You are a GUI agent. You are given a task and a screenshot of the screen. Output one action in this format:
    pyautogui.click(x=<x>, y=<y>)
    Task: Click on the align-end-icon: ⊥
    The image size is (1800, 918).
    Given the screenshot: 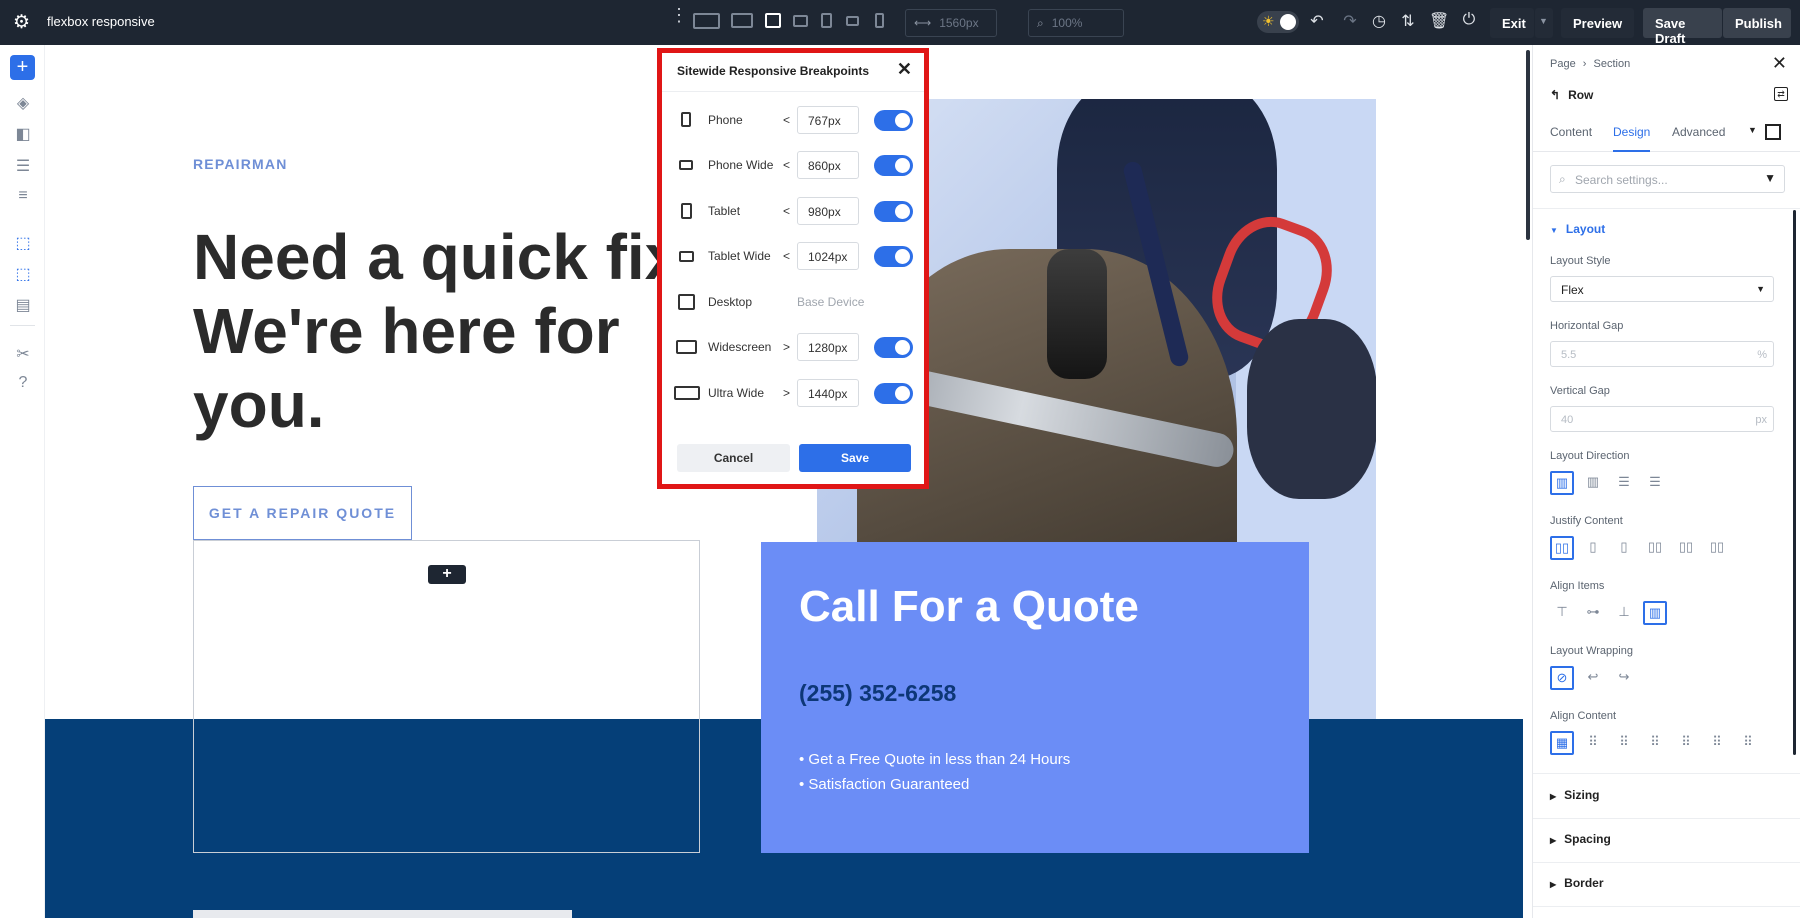 What is the action you would take?
    pyautogui.click(x=1624, y=613)
    